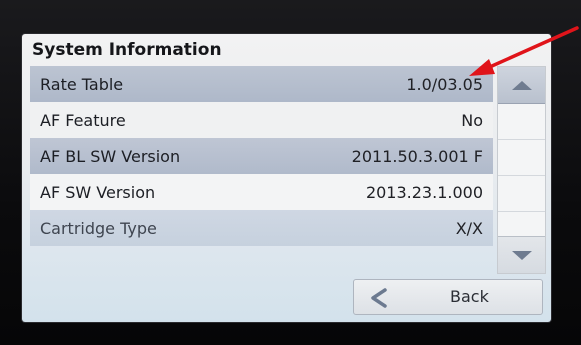 The width and height of the screenshot is (581, 345). What do you see at coordinates (98, 192) in the screenshot?
I see `row-label: AF SW Version` at bounding box center [98, 192].